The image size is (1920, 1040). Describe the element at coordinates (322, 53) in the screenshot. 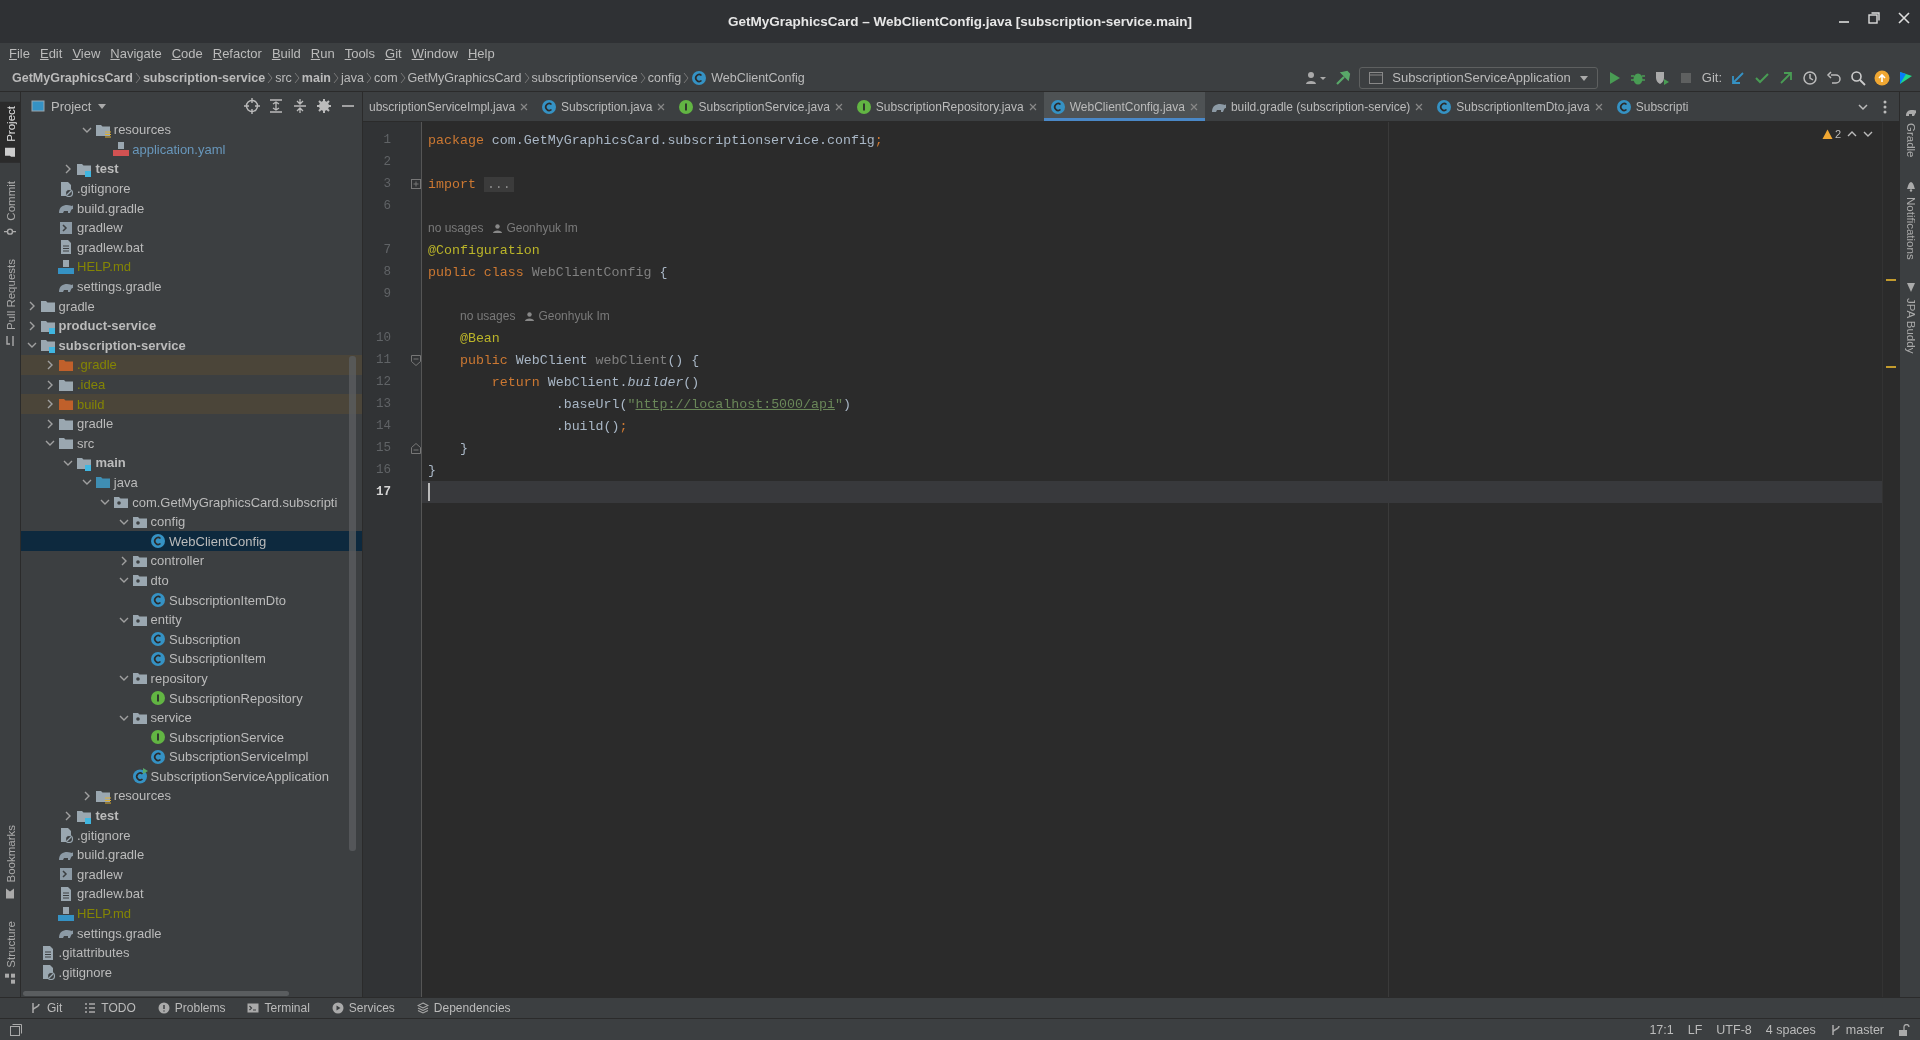

I see `menu-item: Run` at that location.